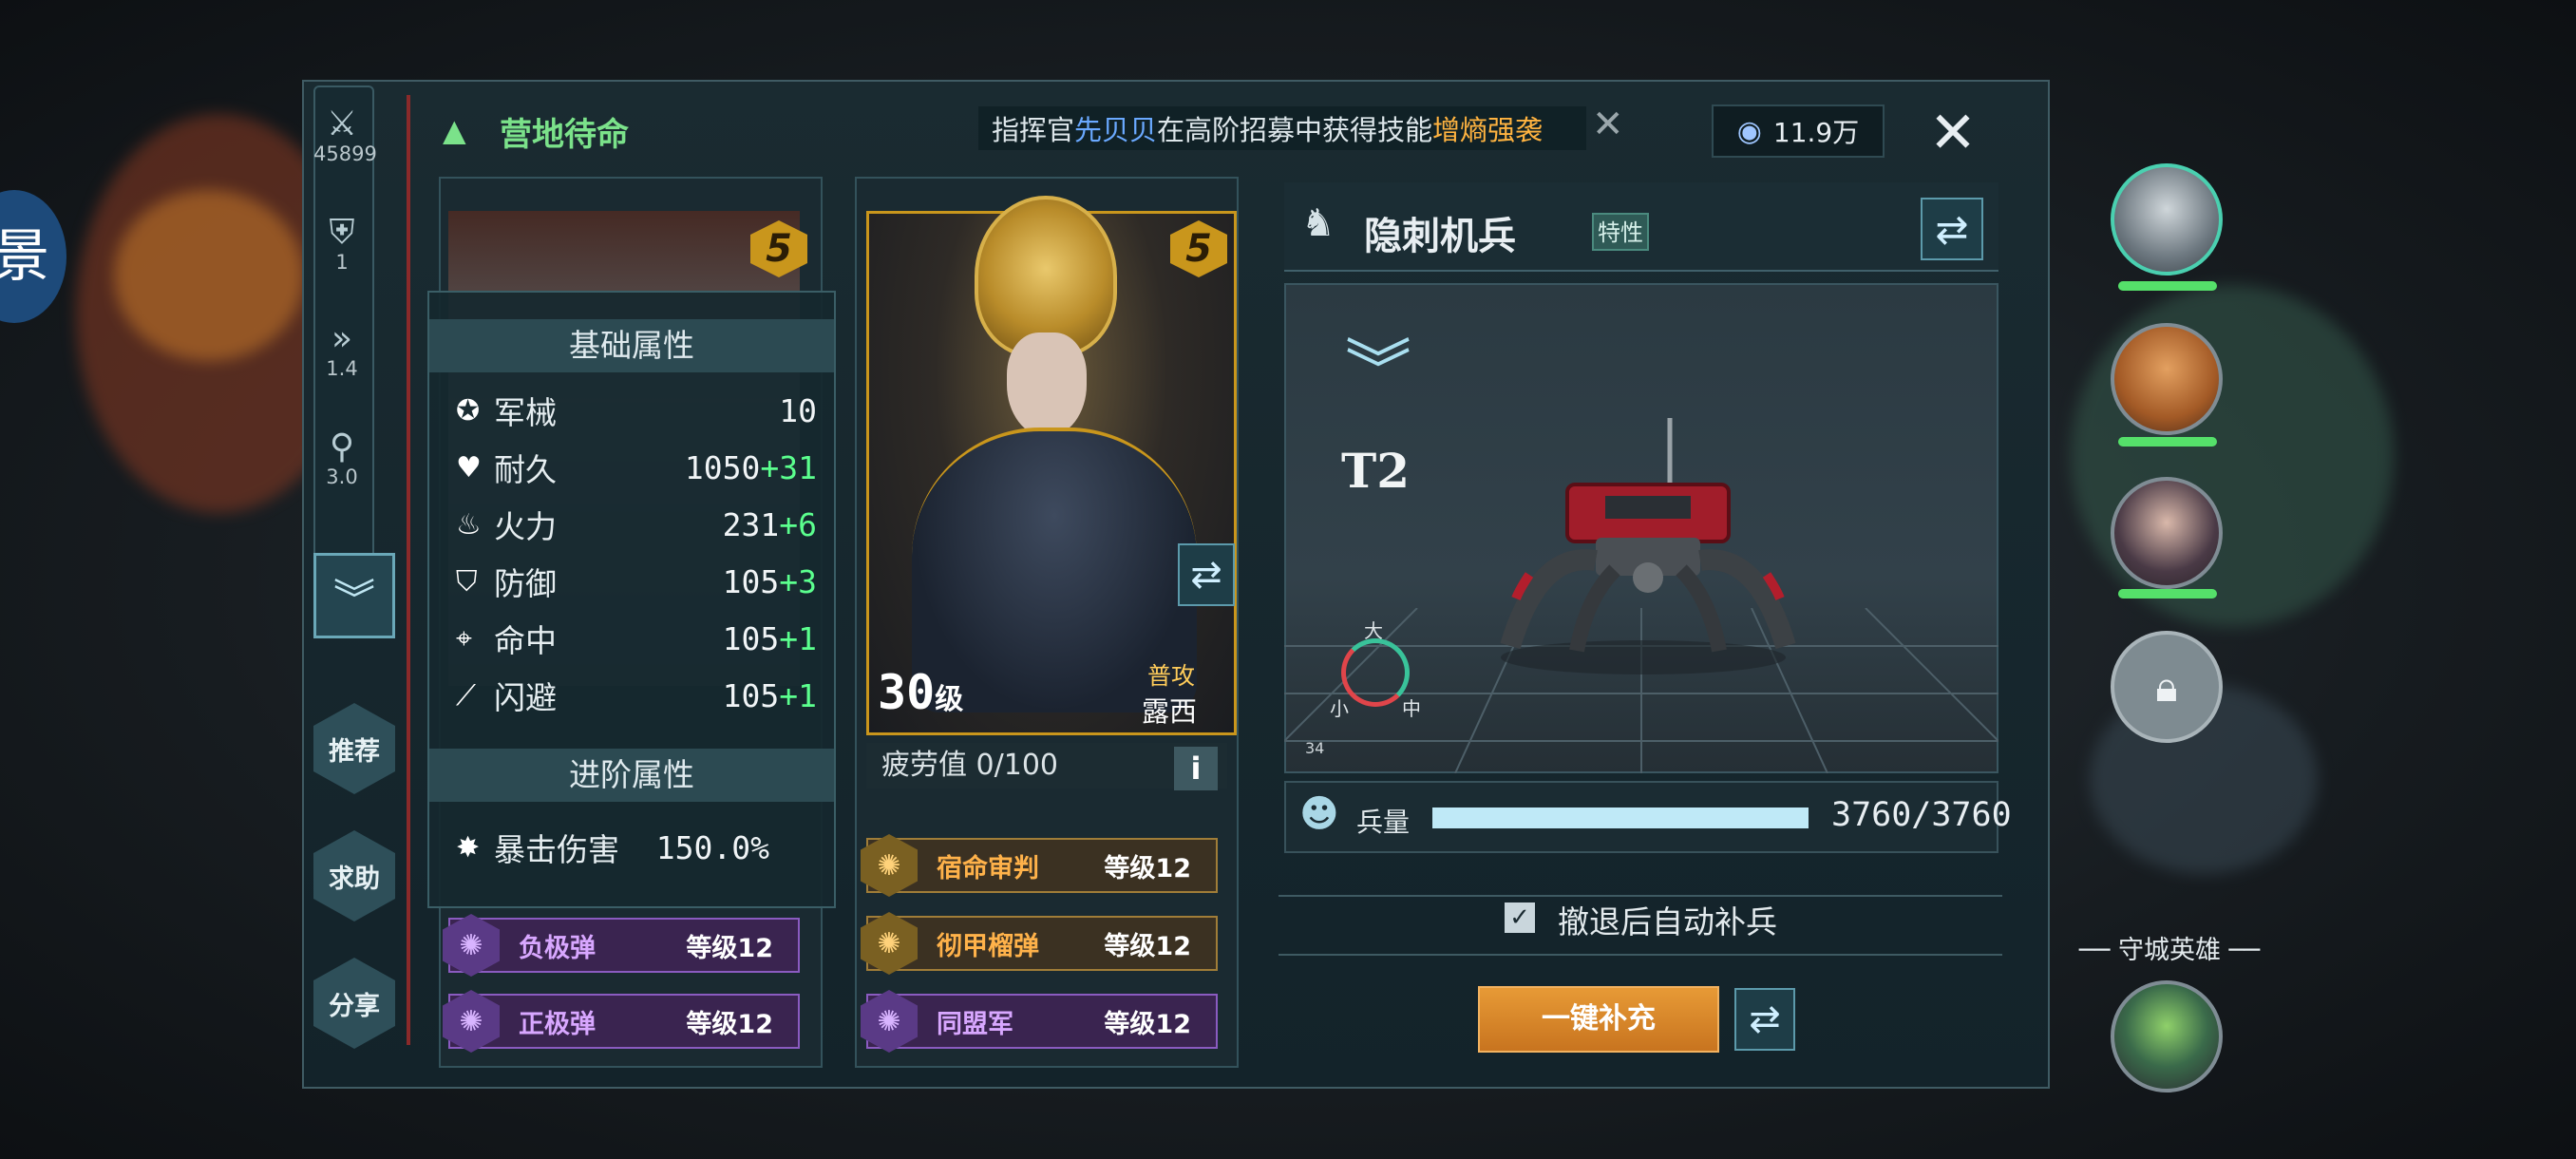 Image resolution: width=2576 pixels, height=1159 pixels. Describe the element at coordinates (525, 412) in the screenshot. I see `attr-label: 军械` at that location.